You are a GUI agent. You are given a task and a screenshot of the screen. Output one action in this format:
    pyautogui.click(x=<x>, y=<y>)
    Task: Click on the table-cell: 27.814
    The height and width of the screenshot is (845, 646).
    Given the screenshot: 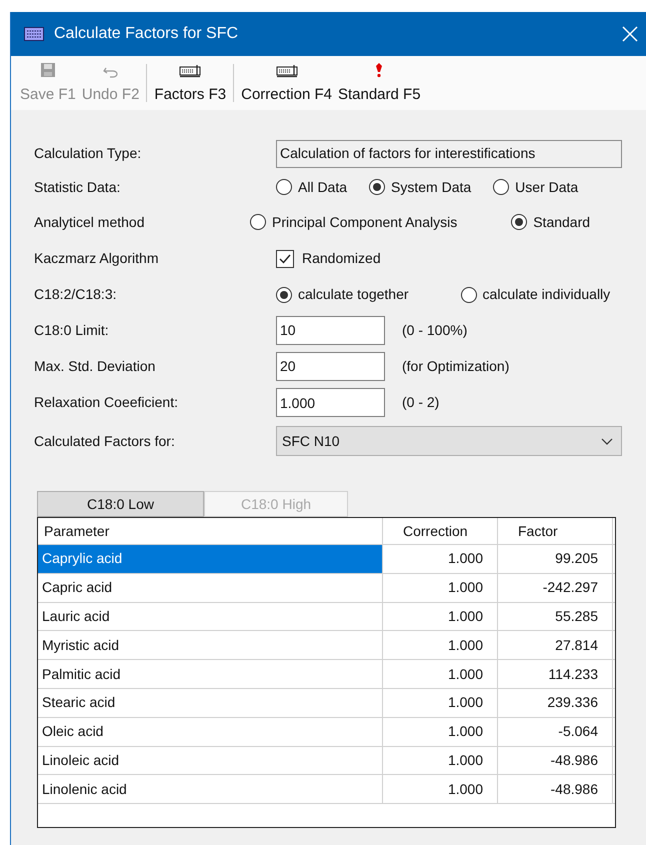 What is the action you would take?
    pyautogui.click(x=555, y=645)
    